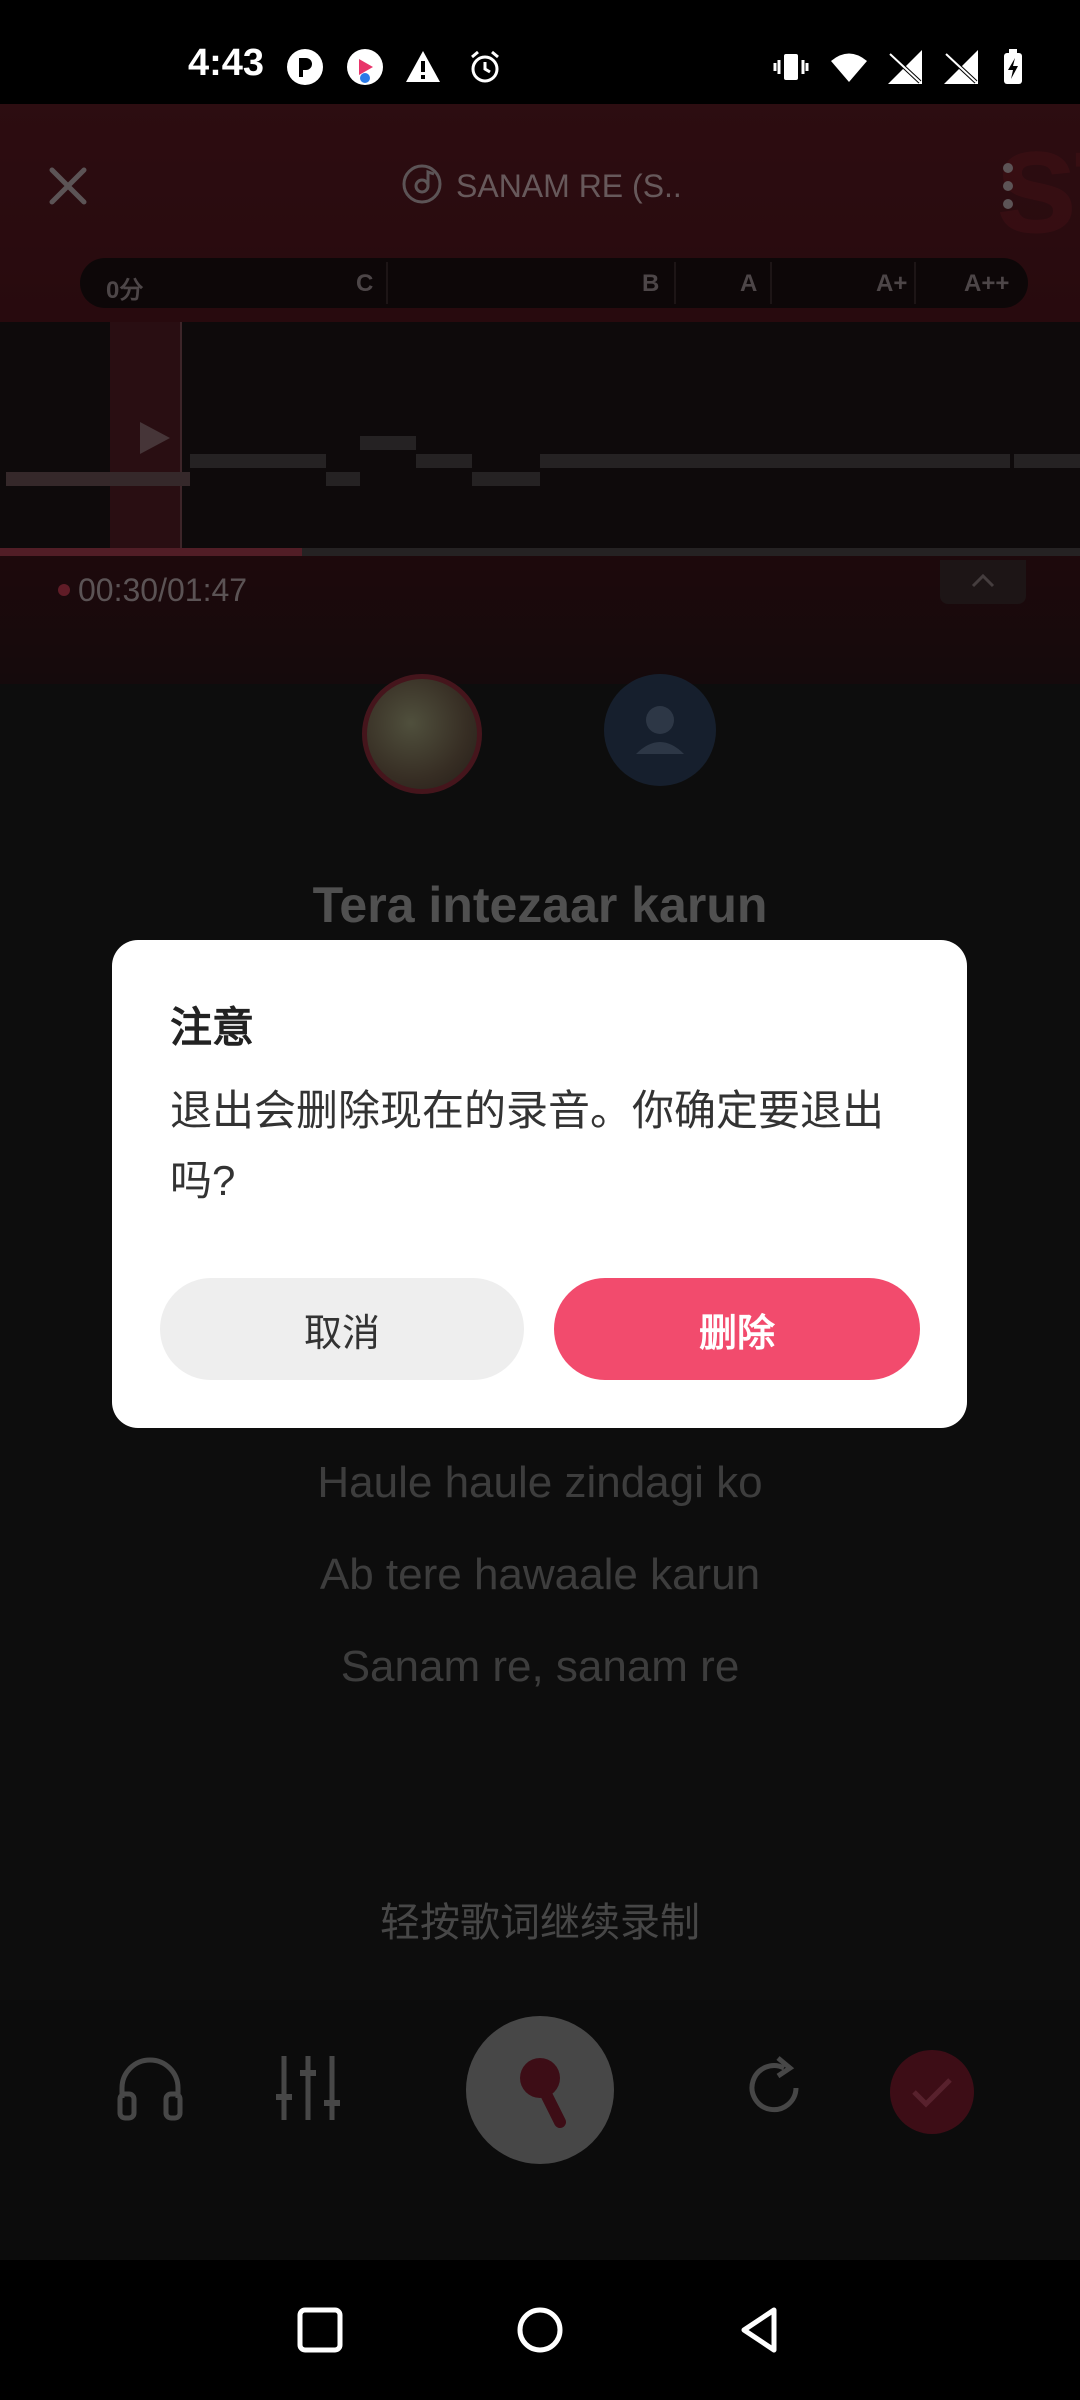 This screenshot has width=1080, height=2400. I want to click on status-bar: 4:43, so click(540, 52).